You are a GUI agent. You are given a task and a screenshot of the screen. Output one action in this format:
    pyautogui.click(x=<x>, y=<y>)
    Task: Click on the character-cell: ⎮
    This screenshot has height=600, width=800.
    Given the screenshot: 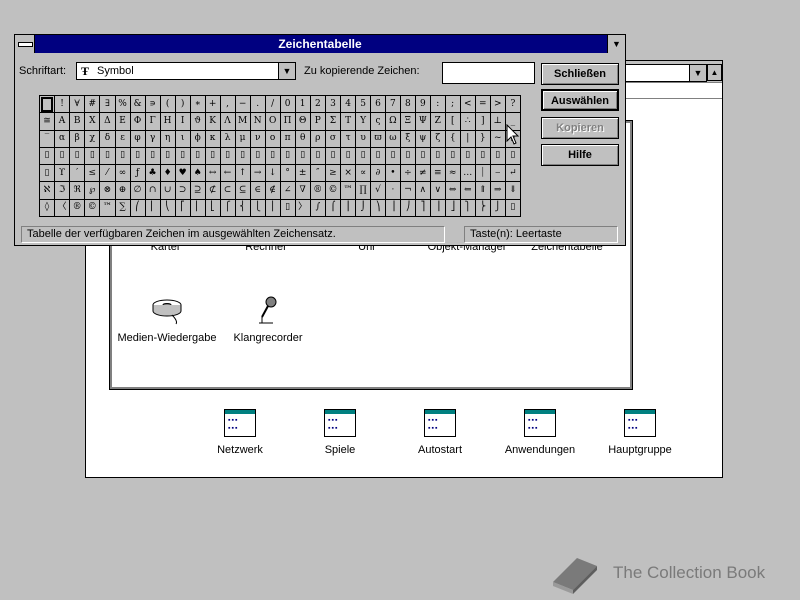 What is the action you would take?
    pyautogui.click(x=348, y=208)
    